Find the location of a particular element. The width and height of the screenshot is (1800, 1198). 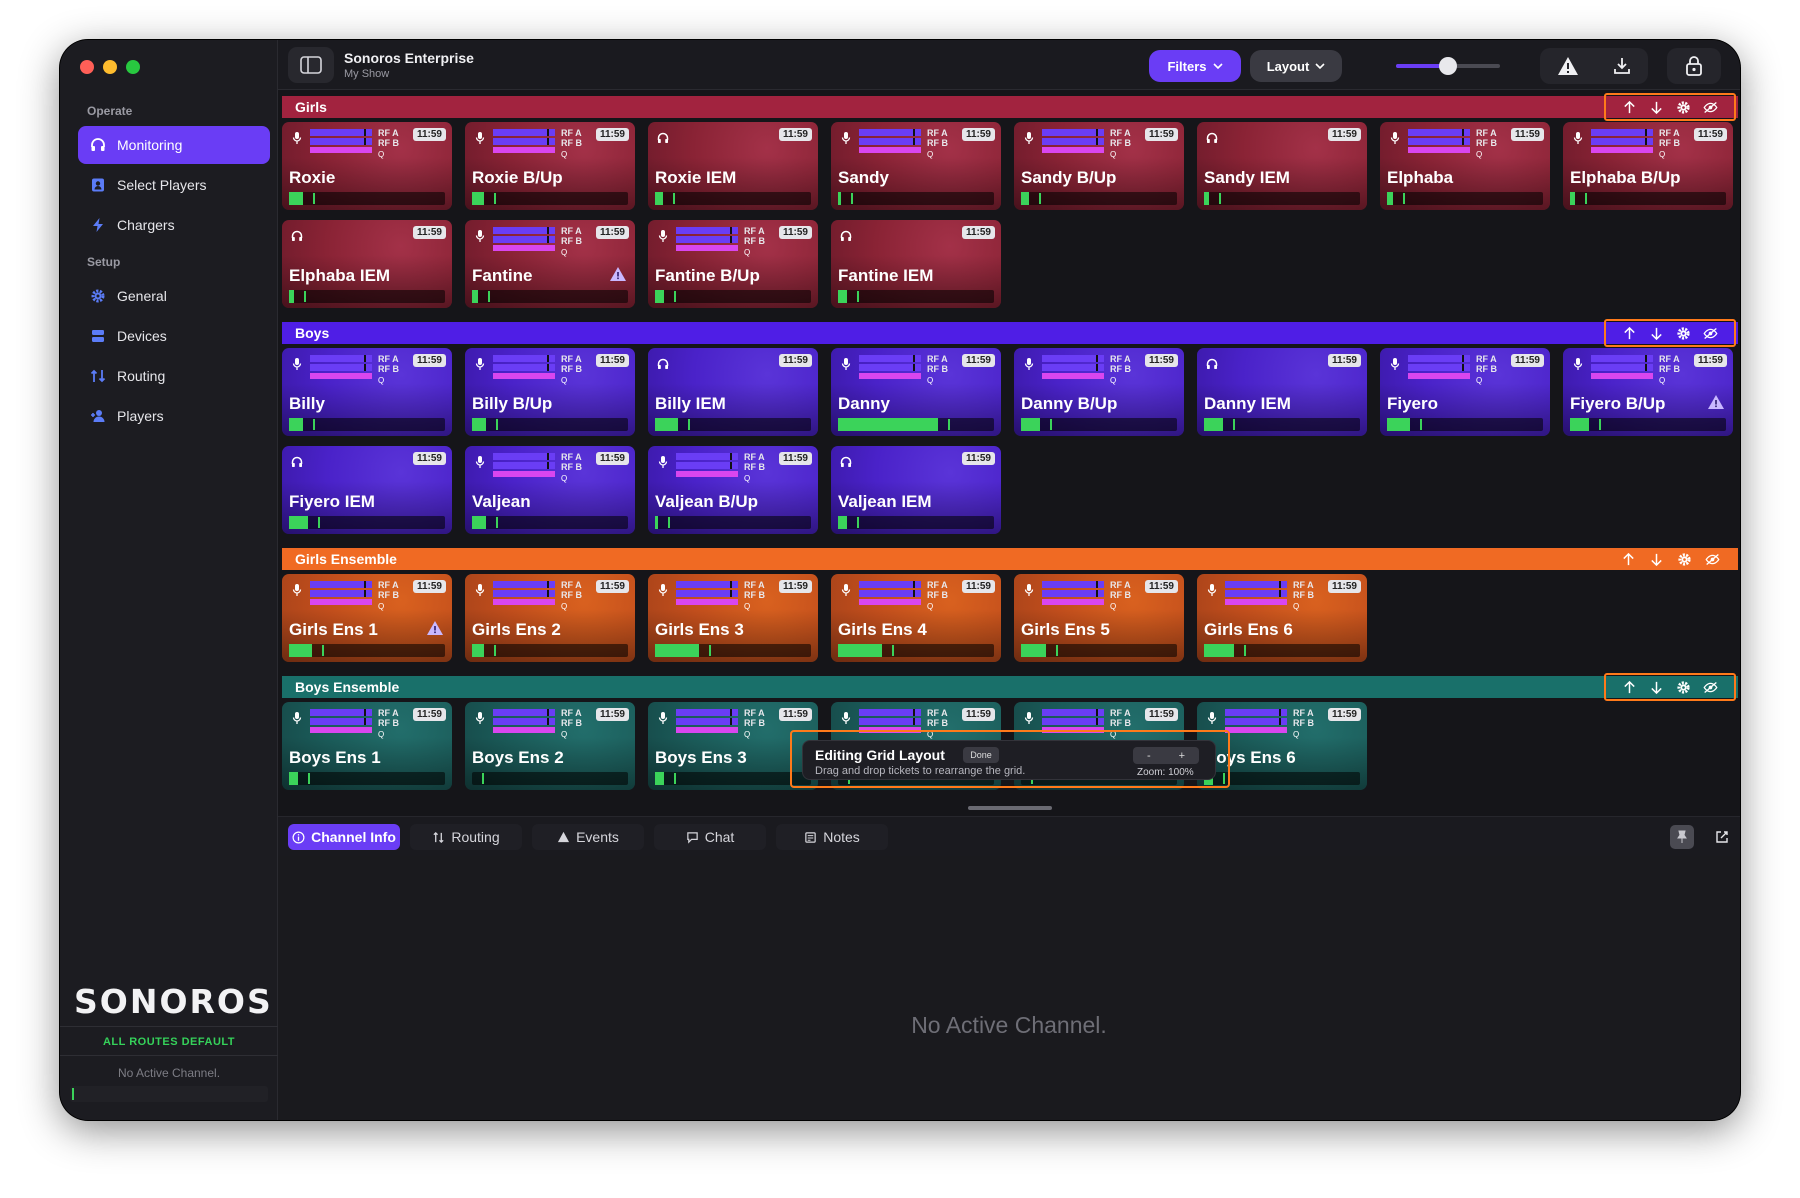

sidebar-item-monitoring: Monitoring is located at coordinates (174, 145).